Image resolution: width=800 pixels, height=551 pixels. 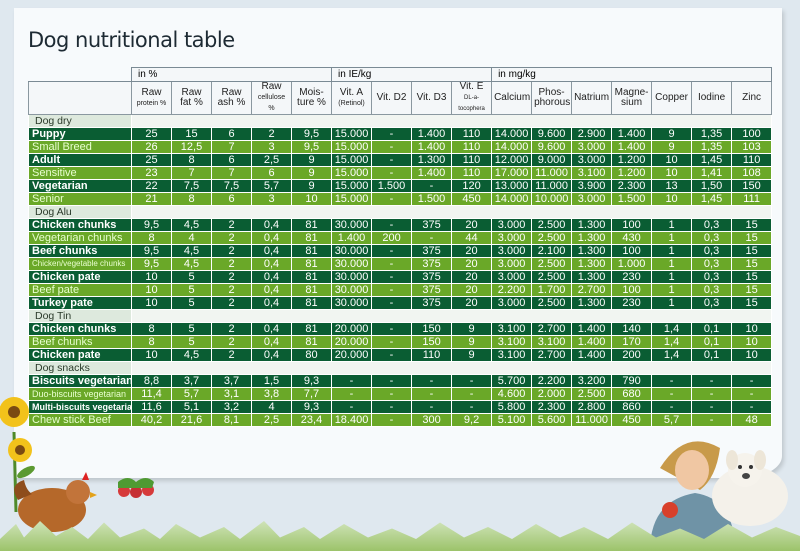 What do you see at coordinates (432, 98) in the screenshot?
I see `column-header: Vit. D3` at bounding box center [432, 98].